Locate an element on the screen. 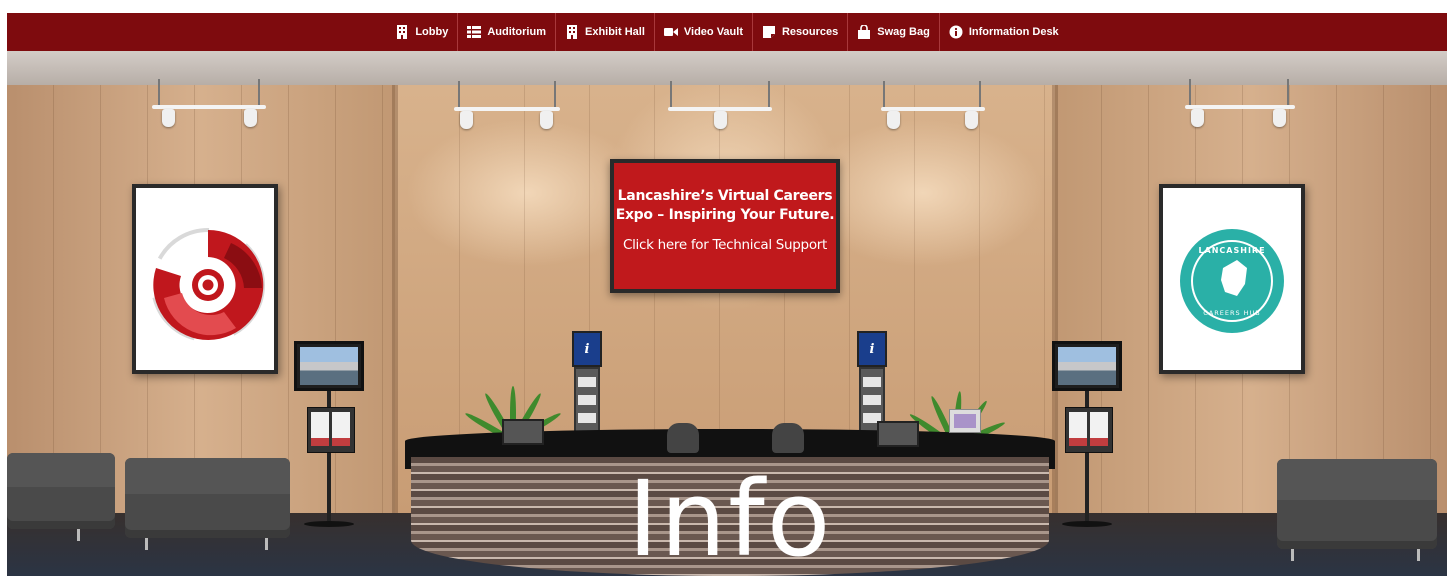 The width and height of the screenshot is (1454, 576). nav-swag-bag: Swag Bag is located at coordinates (893, 32).